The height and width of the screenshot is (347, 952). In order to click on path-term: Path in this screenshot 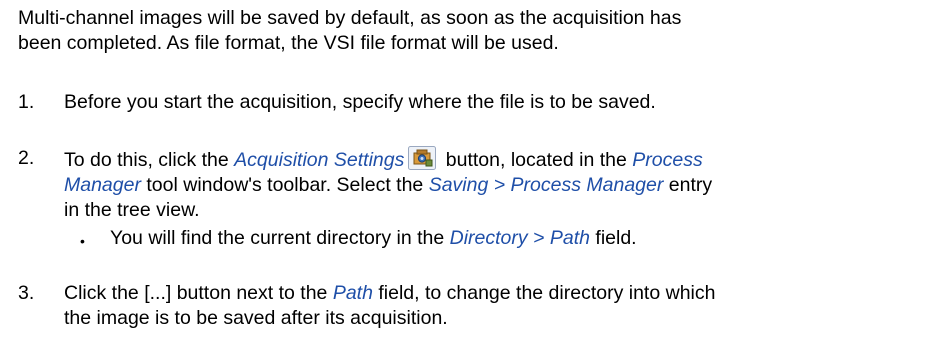, I will do `click(352, 293)`.